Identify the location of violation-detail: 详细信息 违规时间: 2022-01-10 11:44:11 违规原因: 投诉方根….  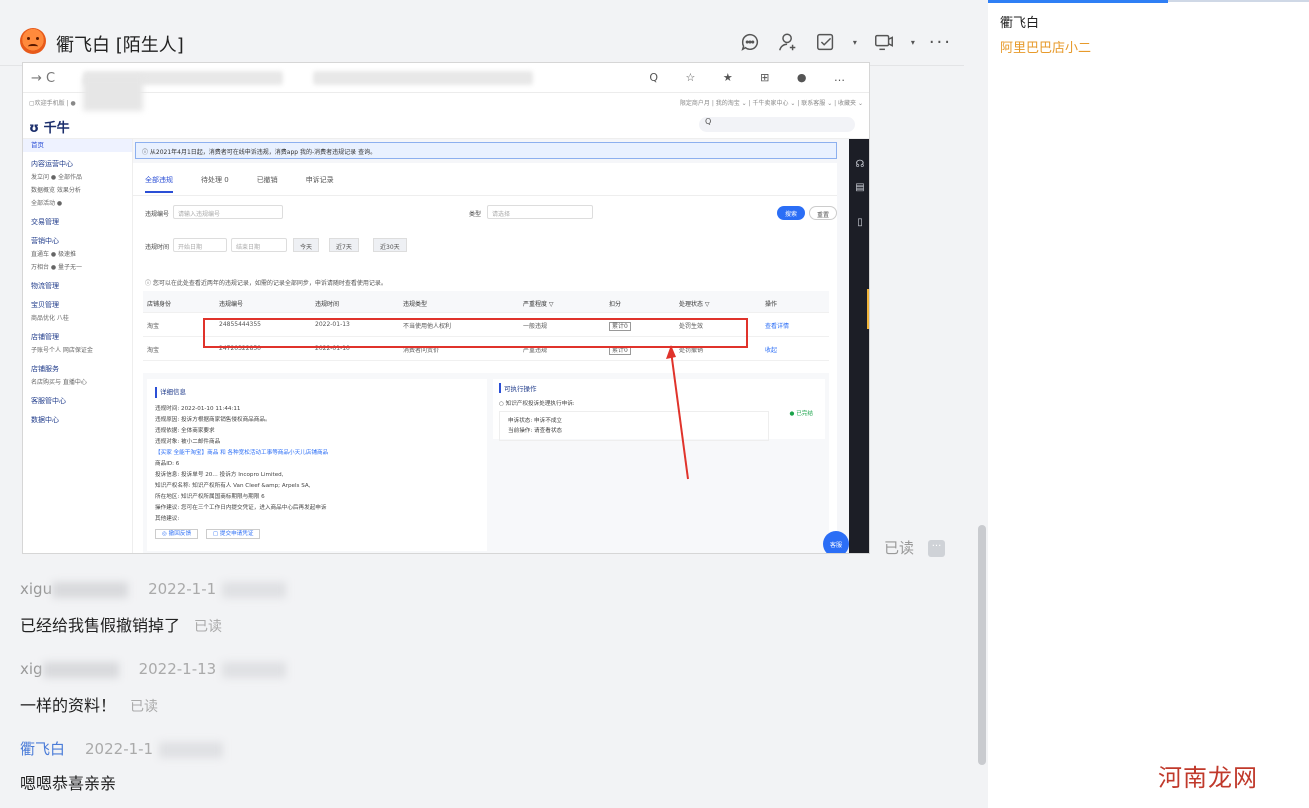
(486, 463).